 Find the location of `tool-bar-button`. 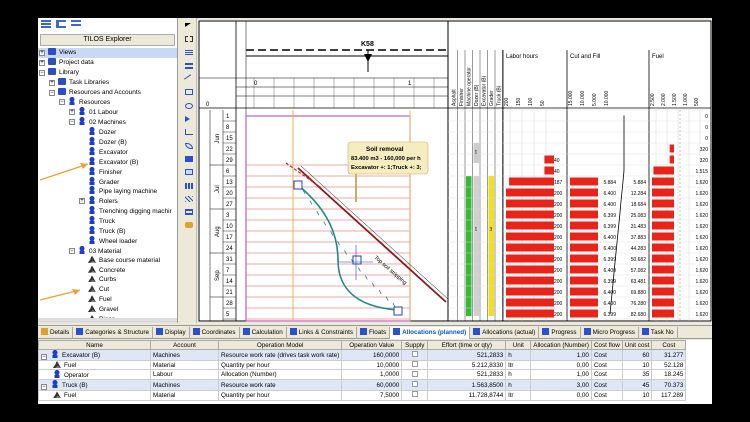

tool-bar-button is located at coordinates (188, 185).